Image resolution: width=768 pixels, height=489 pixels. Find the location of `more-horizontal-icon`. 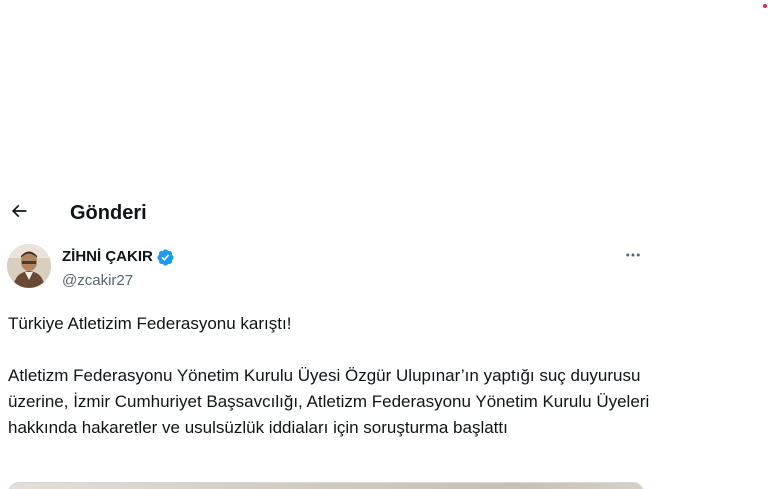

more-horizontal-icon is located at coordinates (633, 257).